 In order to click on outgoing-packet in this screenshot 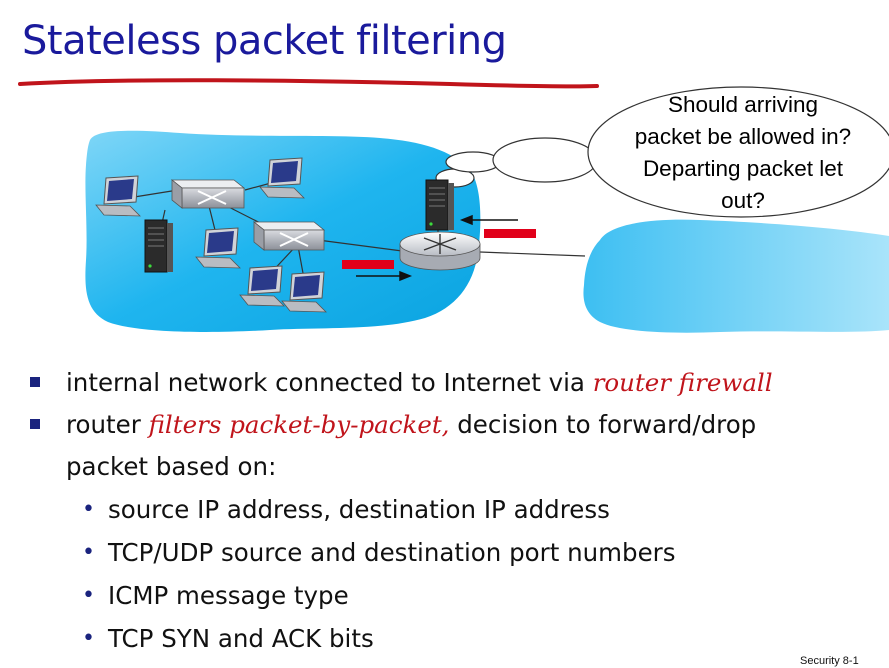, I will do `click(368, 264)`.